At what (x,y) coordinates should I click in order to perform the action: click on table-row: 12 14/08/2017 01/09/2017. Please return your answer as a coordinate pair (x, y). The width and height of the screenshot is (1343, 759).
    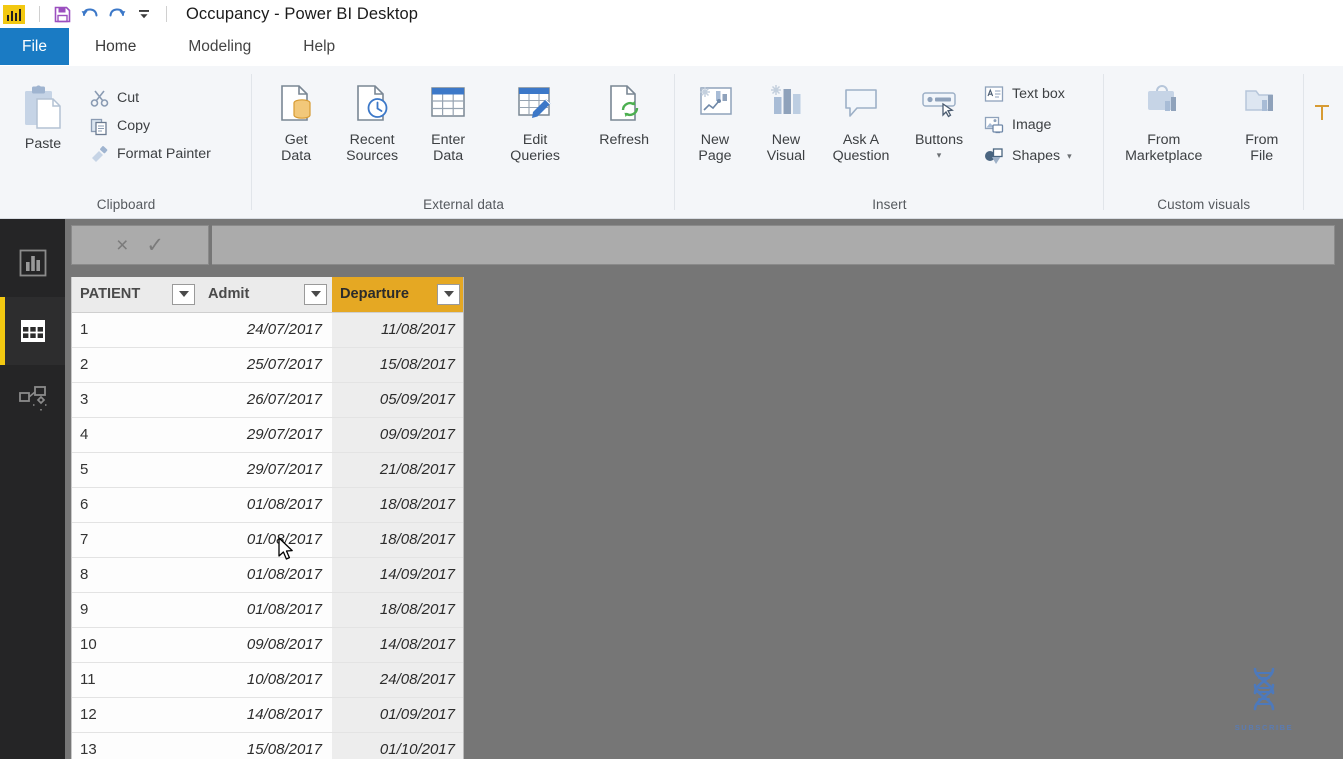
    Looking at the image, I should click on (267, 715).